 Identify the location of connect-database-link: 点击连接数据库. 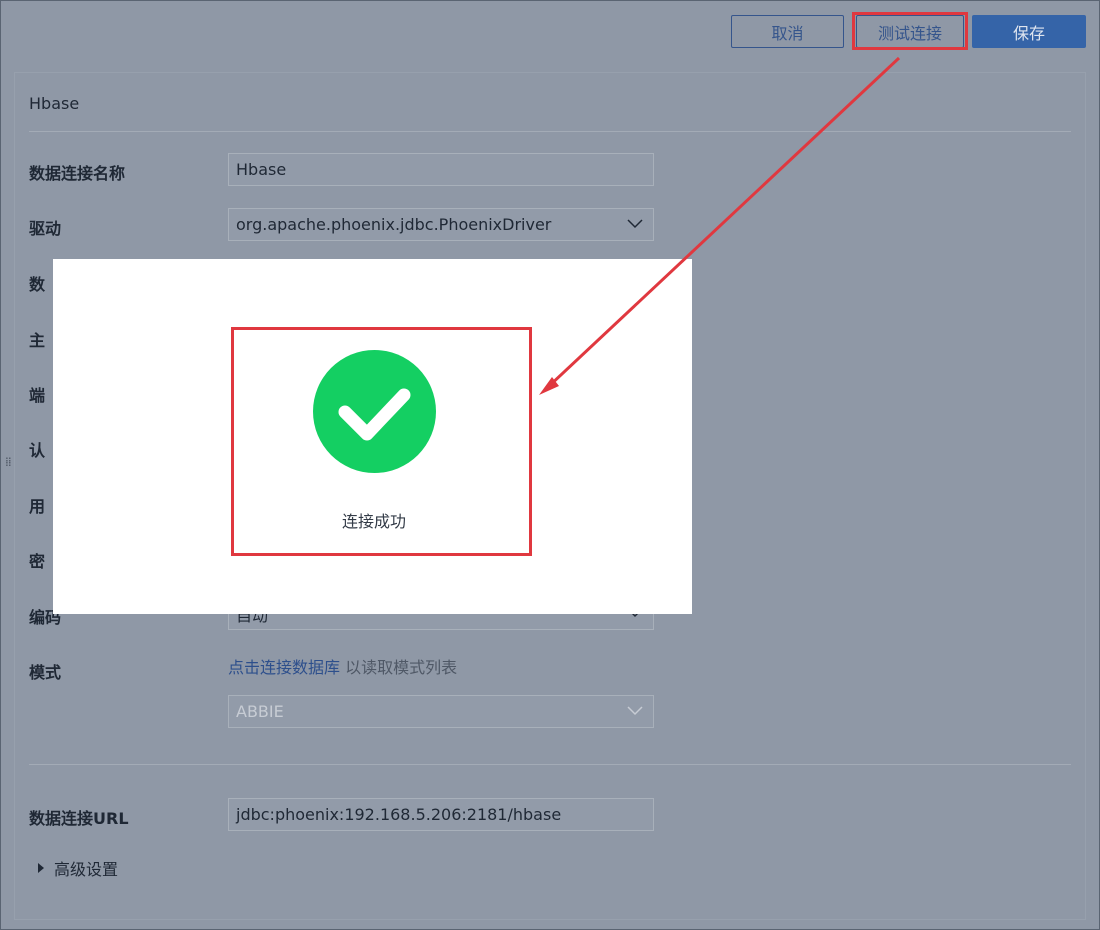
(284, 667).